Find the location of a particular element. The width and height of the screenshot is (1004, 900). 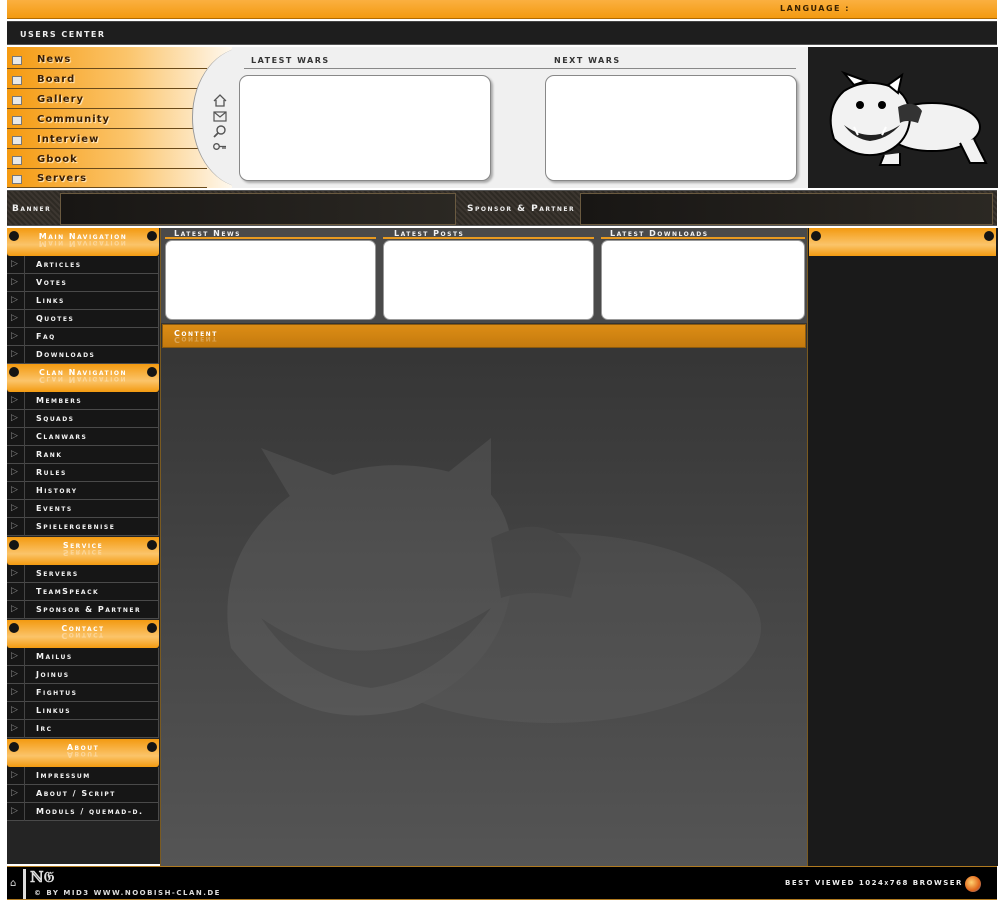

header-nav-servers: Servers is located at coordinates (107, 178).